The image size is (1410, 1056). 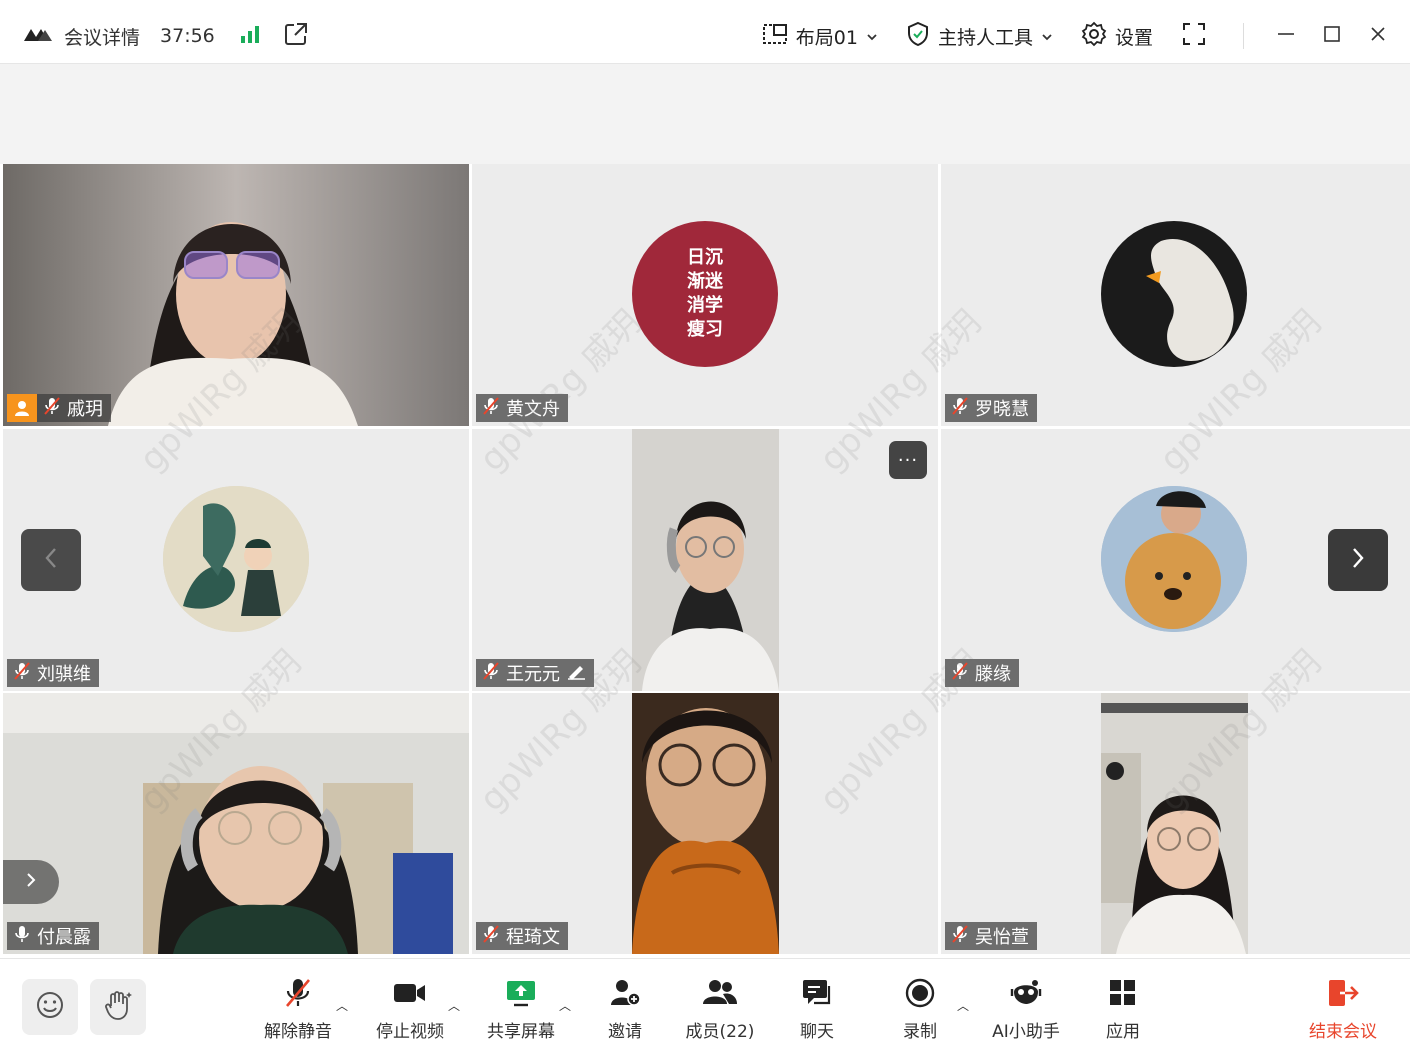 I want to click on avatar-text-line: 消学, so click(x=705, y=305).